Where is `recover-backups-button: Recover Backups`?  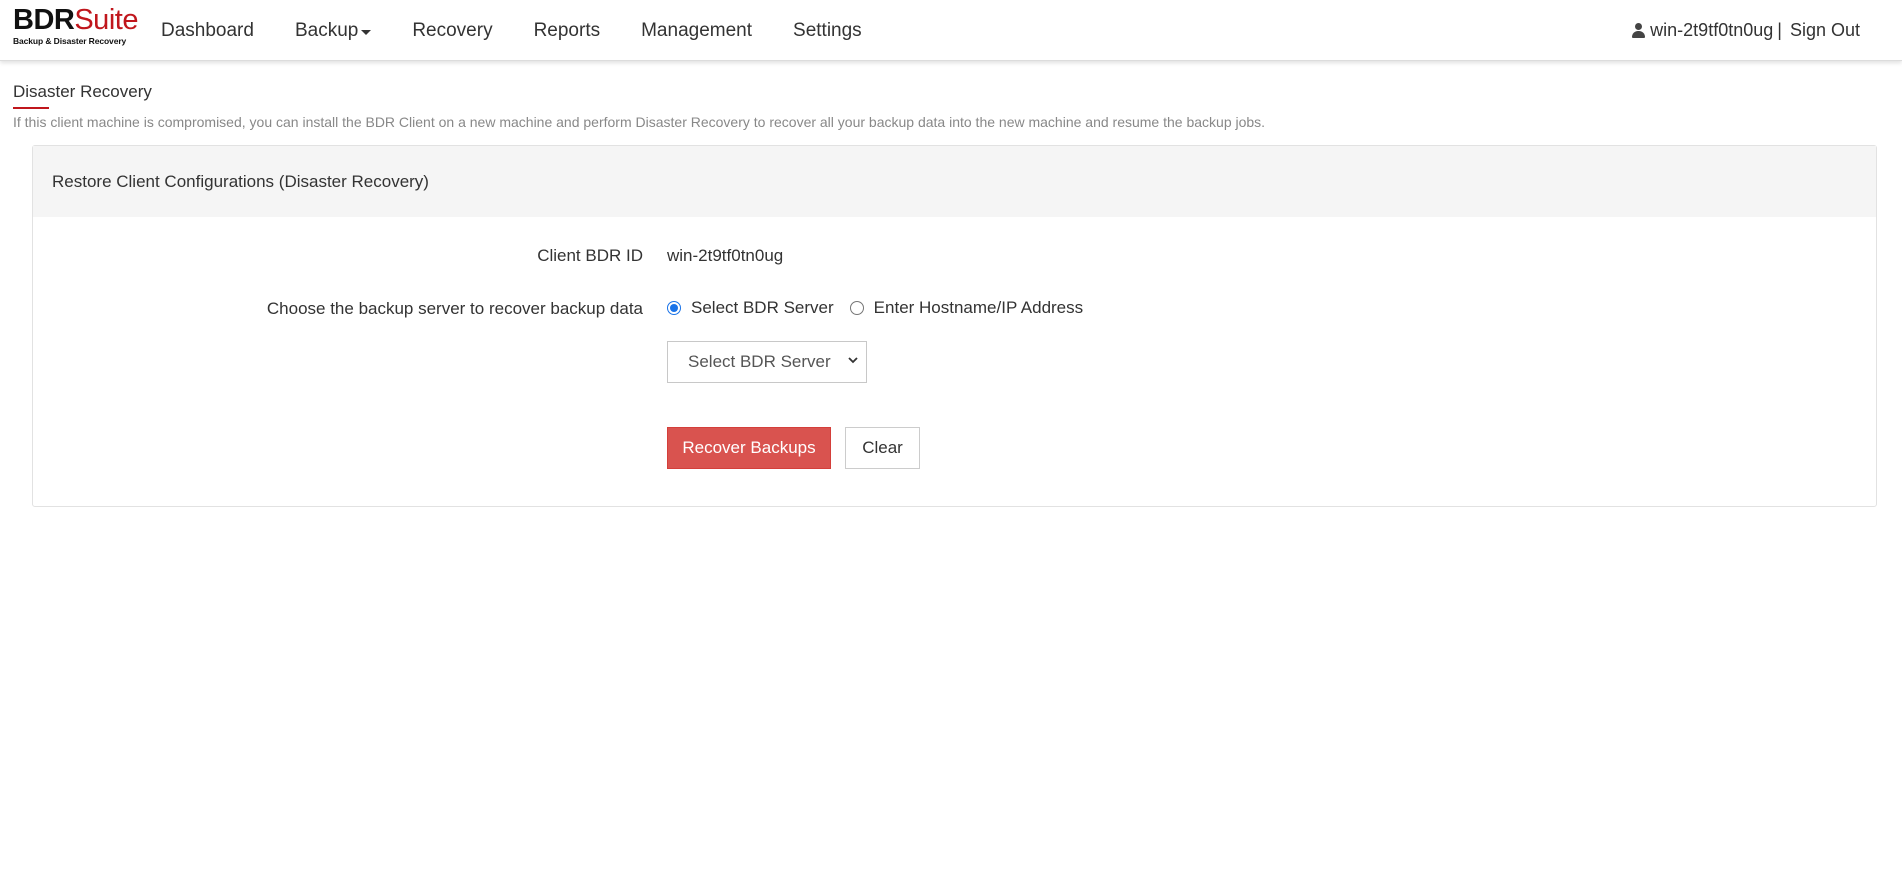 recover-backups-button: Recover Backups is located at coordinates (749, 448).